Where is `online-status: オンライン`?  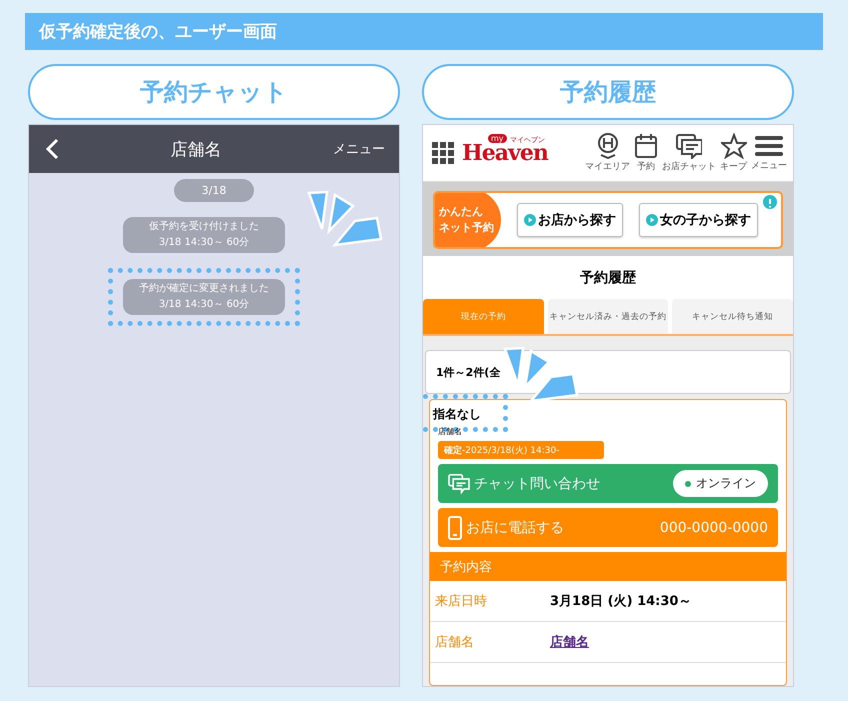
online-status: オンライン is located at coordinates (720, 483).